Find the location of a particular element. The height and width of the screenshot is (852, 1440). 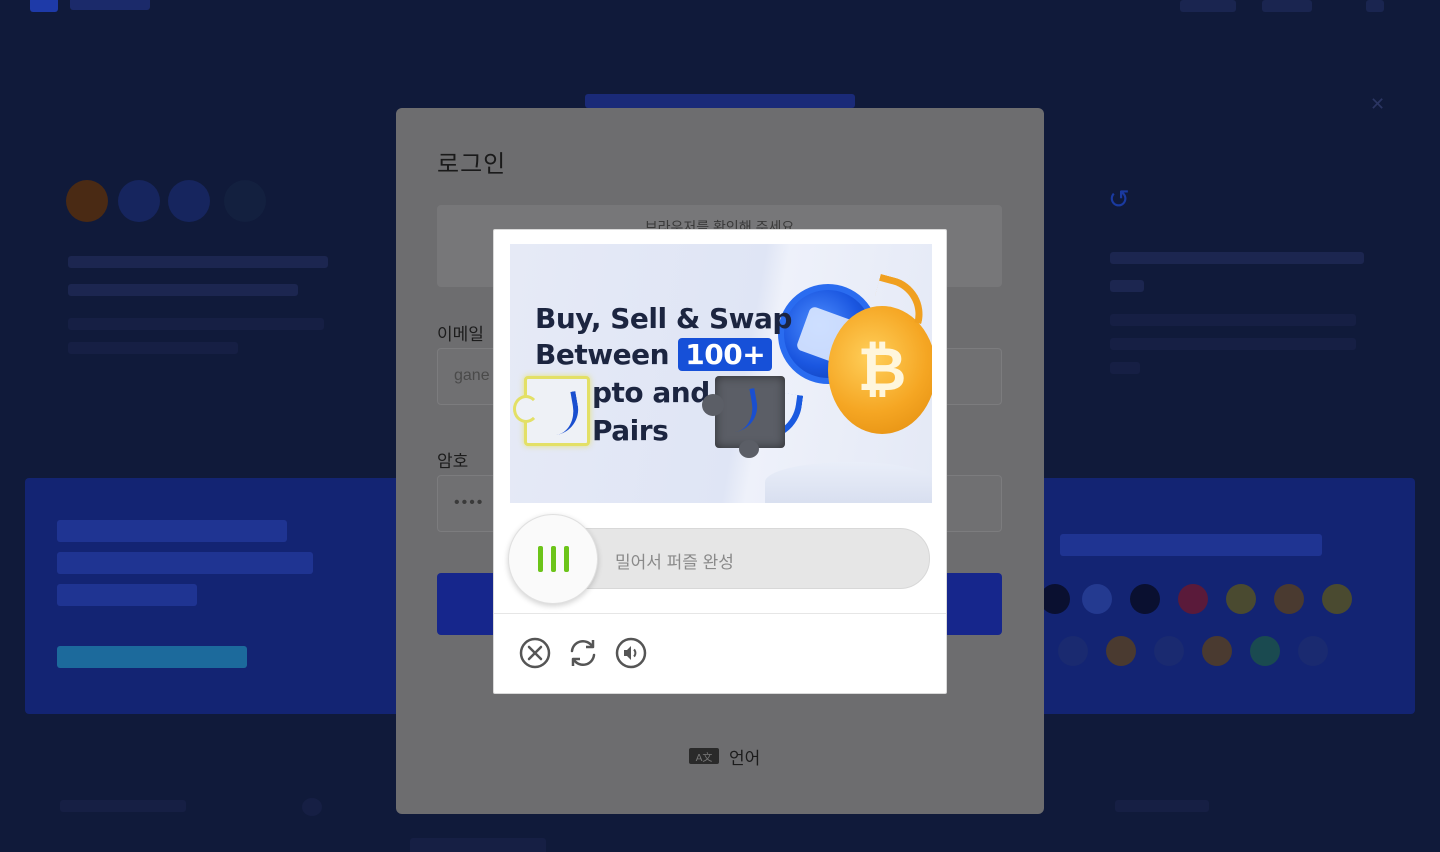

info-icon is located at coordinates (312, 807).